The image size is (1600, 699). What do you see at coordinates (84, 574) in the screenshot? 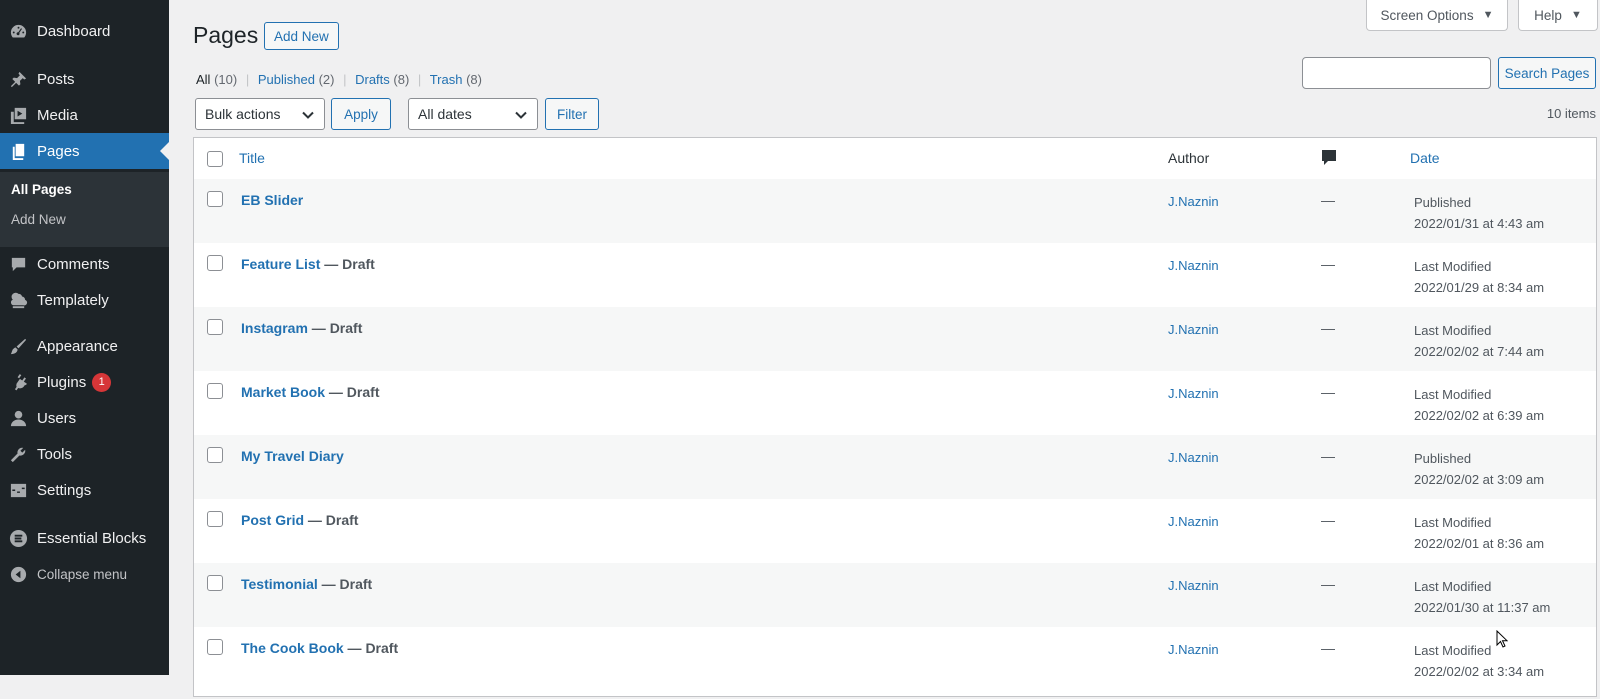
I see `collapse-menu-button: Collapse menu` at bounding box center [84, 574].